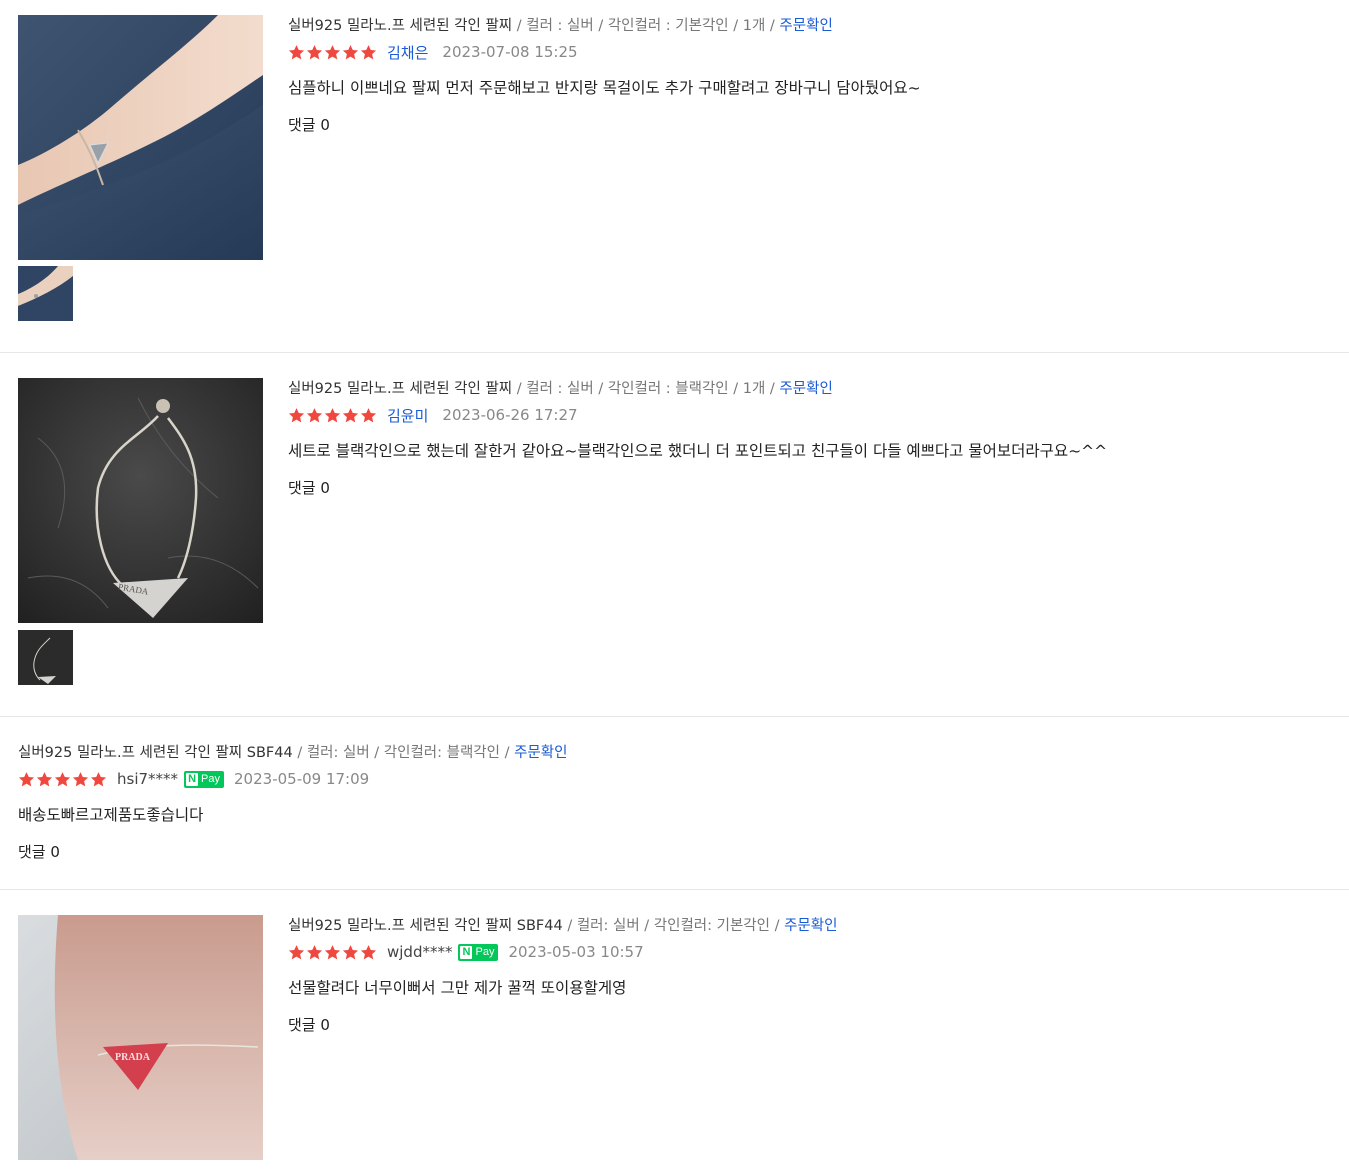  Describe the element at coordinates (420, 952) in the screenshot. I see `reviewer-name: wjdd****` at that location.